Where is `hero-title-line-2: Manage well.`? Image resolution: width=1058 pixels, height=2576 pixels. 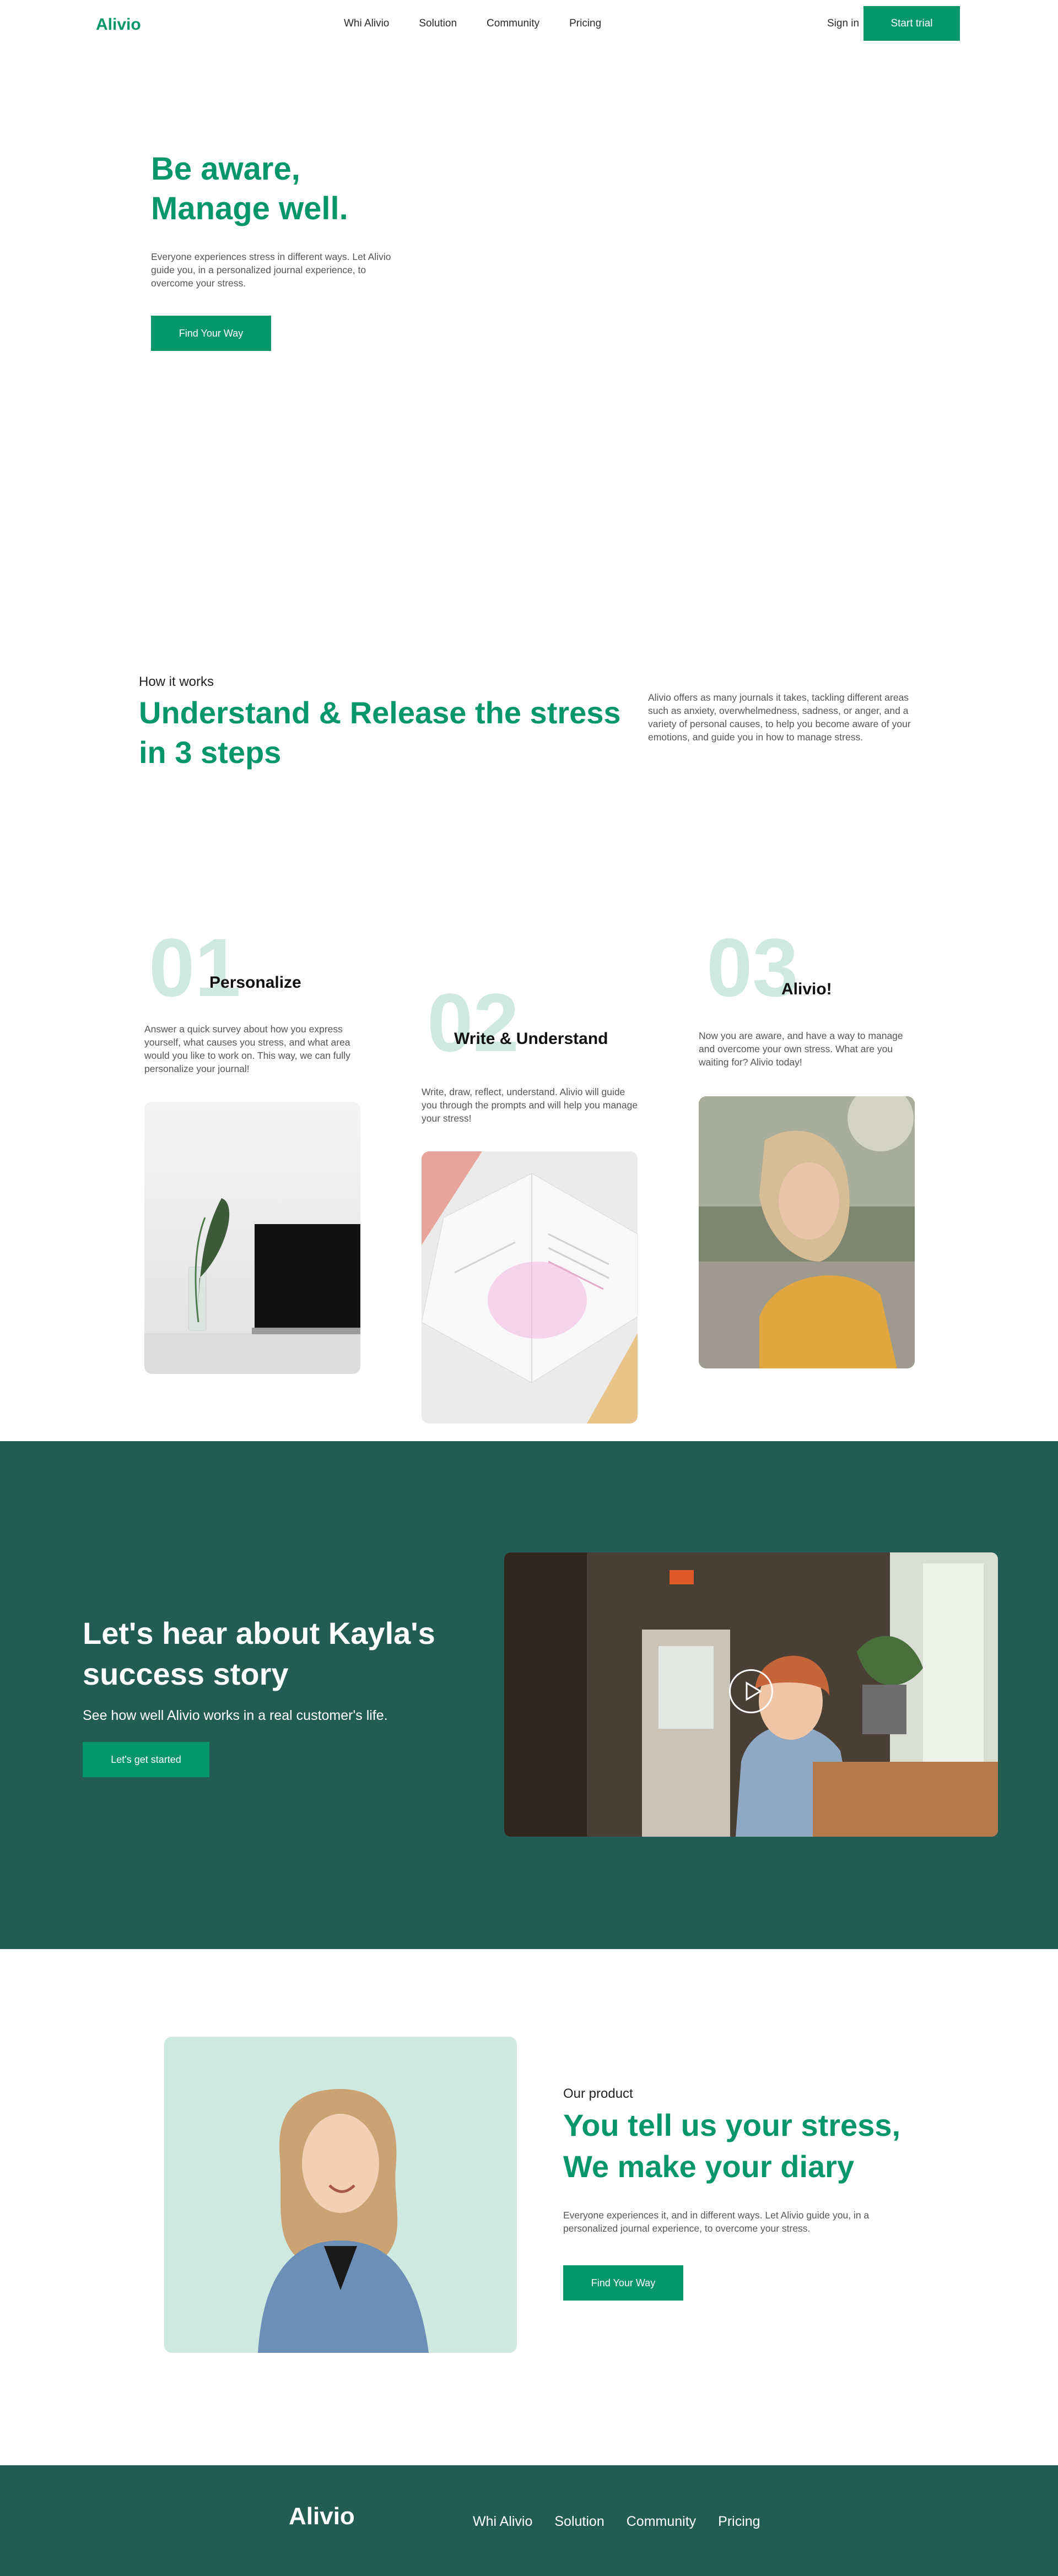 hero-title-line-2: Manage well. is located at coordinates (249, 209).